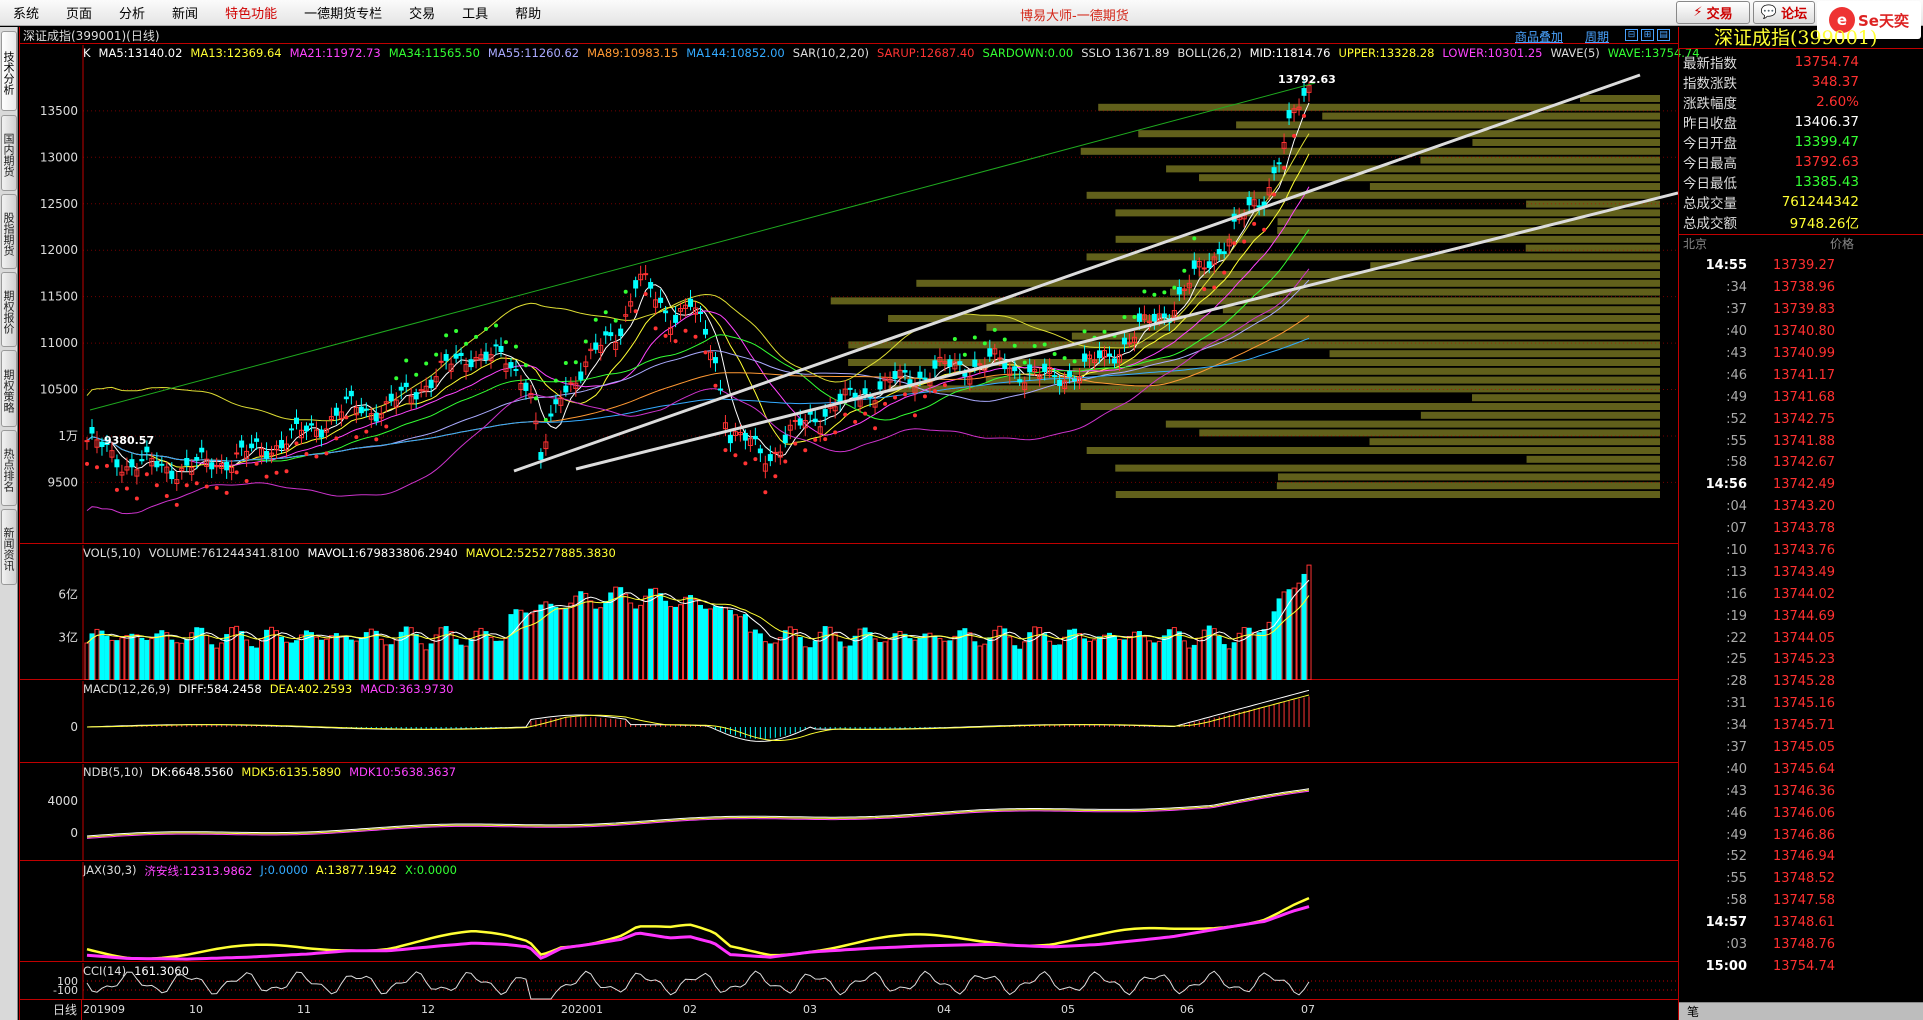 The height and width of the screenshot is (1020, 1923). What do you see at coordinates (9, 71) in the screenshot?
I see `left-tab: 技术分析` at bounding box center [9, 71].